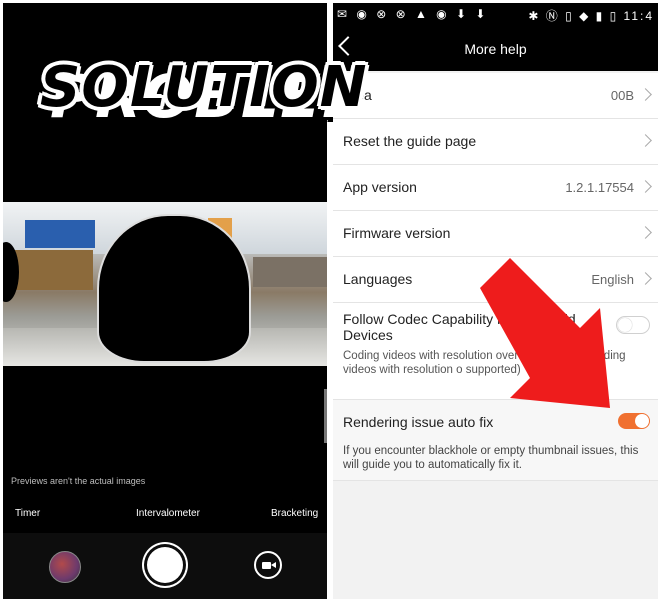 The height and width of the screenshot is (602, 661). I want to click on video-mode-button, so click(268, 565).